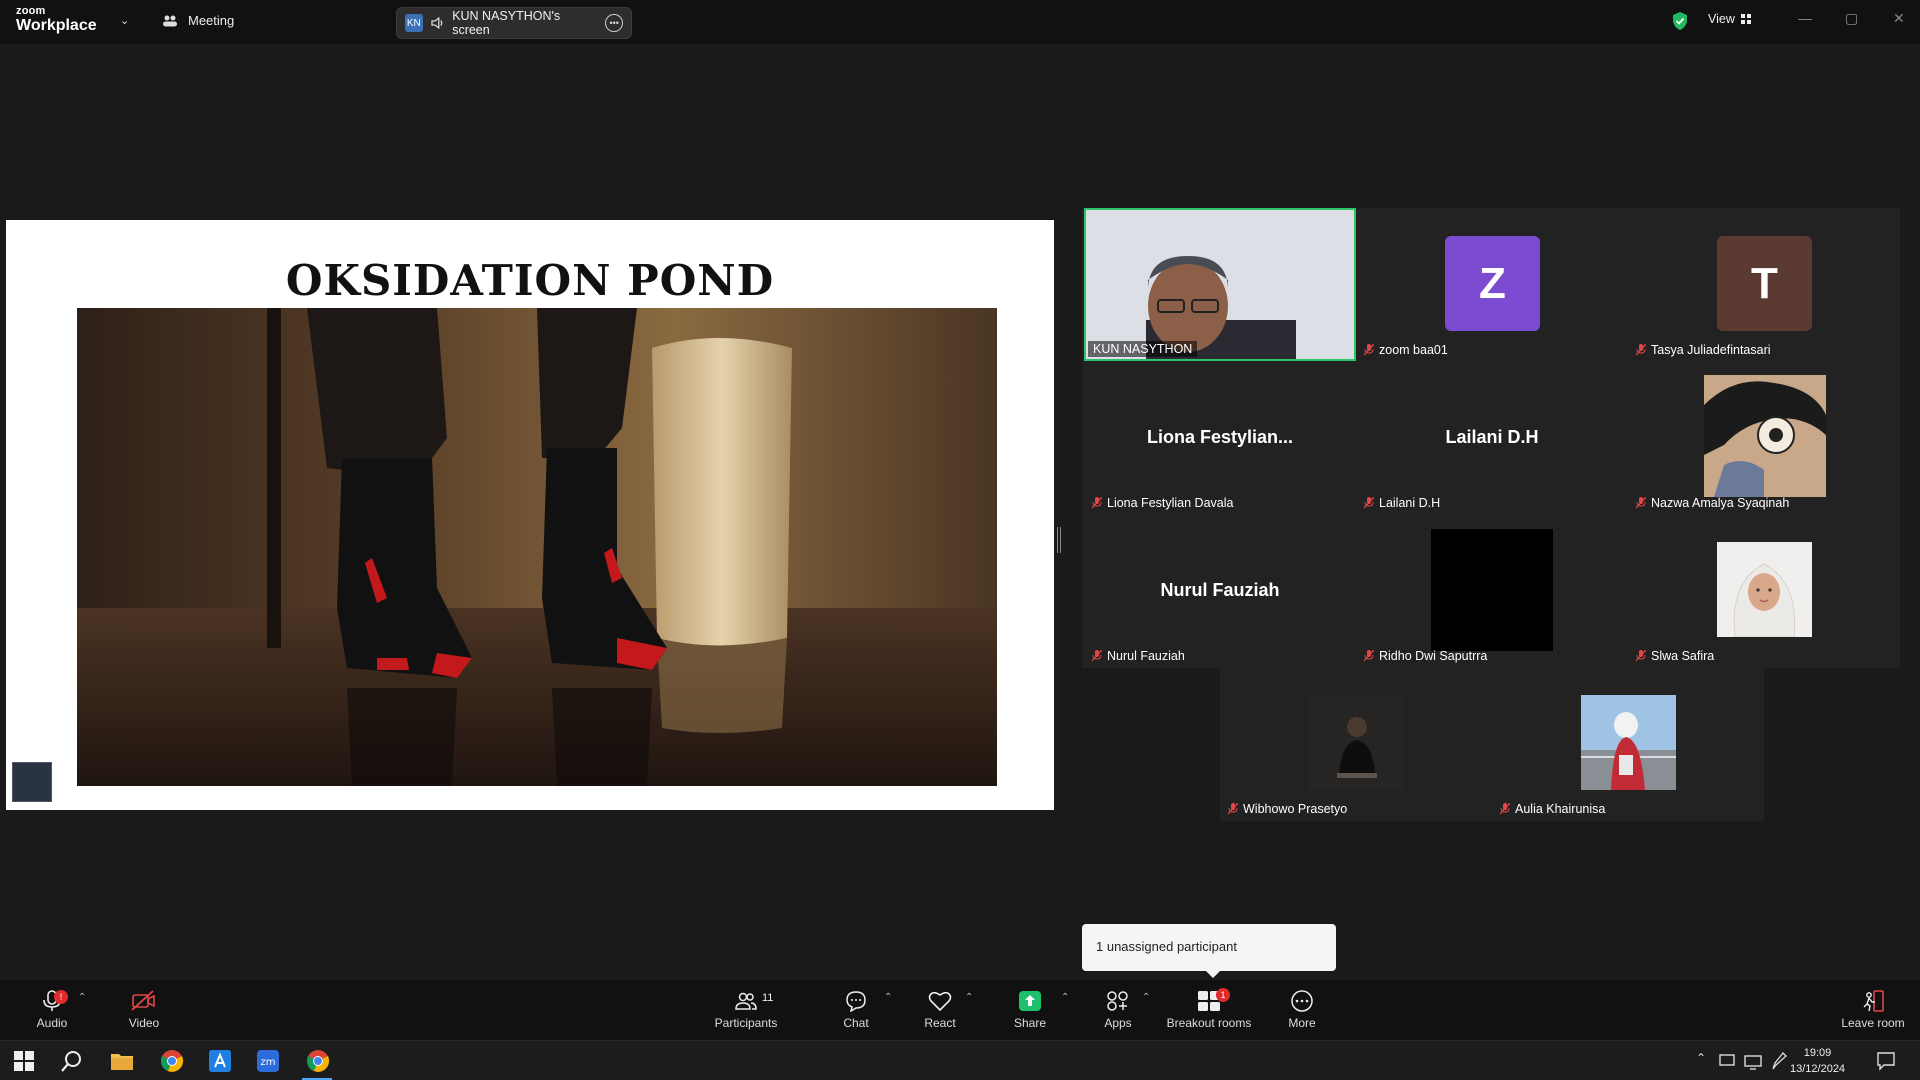 The height and width of the screenshot is (1080, 1920). I want to click on participant-tile-aulia: Aulia Khairunisa, so click(1628, 743).